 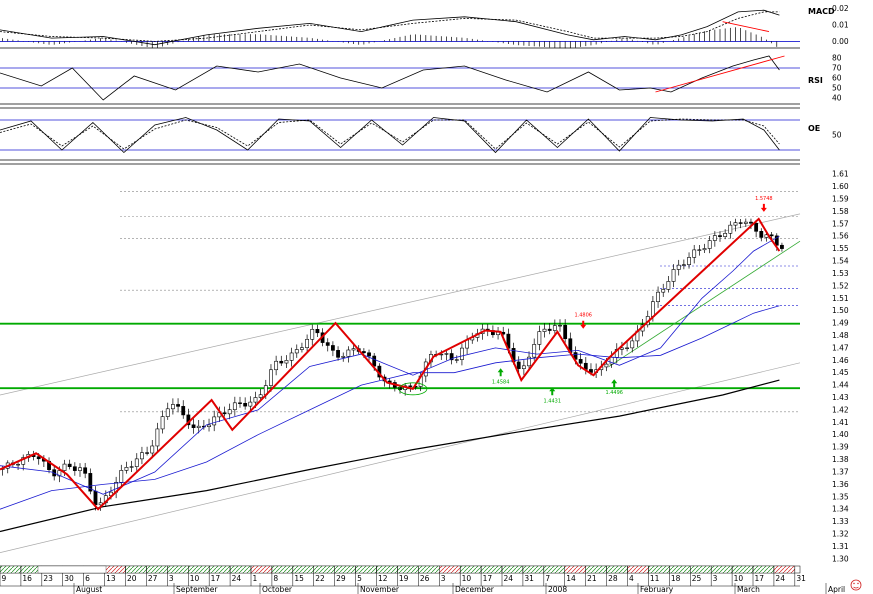 I want to click on month-label: October, so click(x=277, y=589).